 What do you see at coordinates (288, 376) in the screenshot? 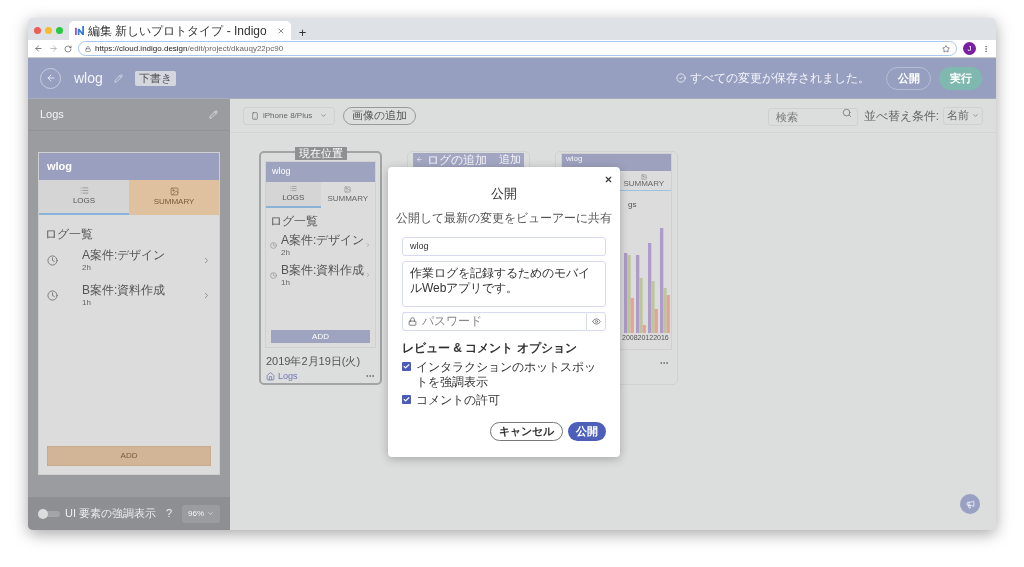
I see `screen-name: Logs` at bounding box center [288, 376].